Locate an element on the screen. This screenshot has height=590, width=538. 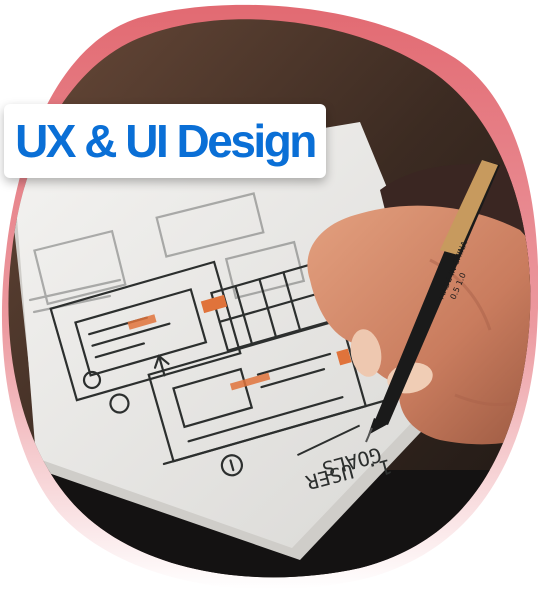
title-badge: UX & UI Design is located at coordinates (165, 141).